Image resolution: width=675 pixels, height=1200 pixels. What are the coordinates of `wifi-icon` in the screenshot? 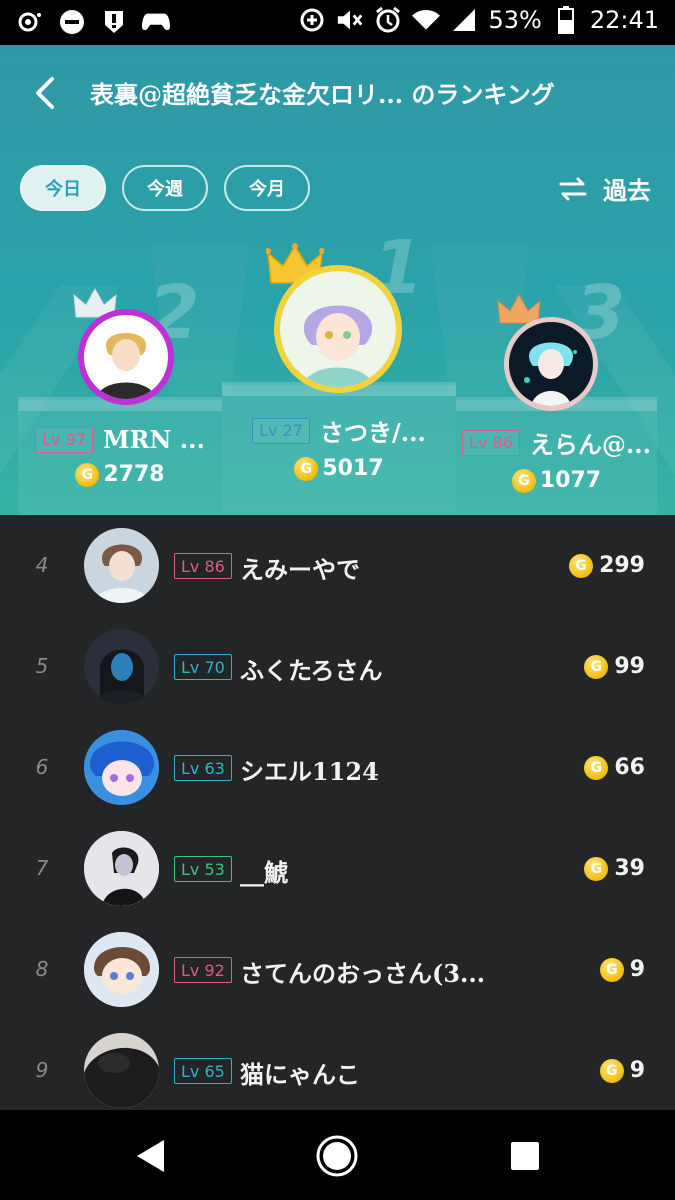 It's located at (426, 20).